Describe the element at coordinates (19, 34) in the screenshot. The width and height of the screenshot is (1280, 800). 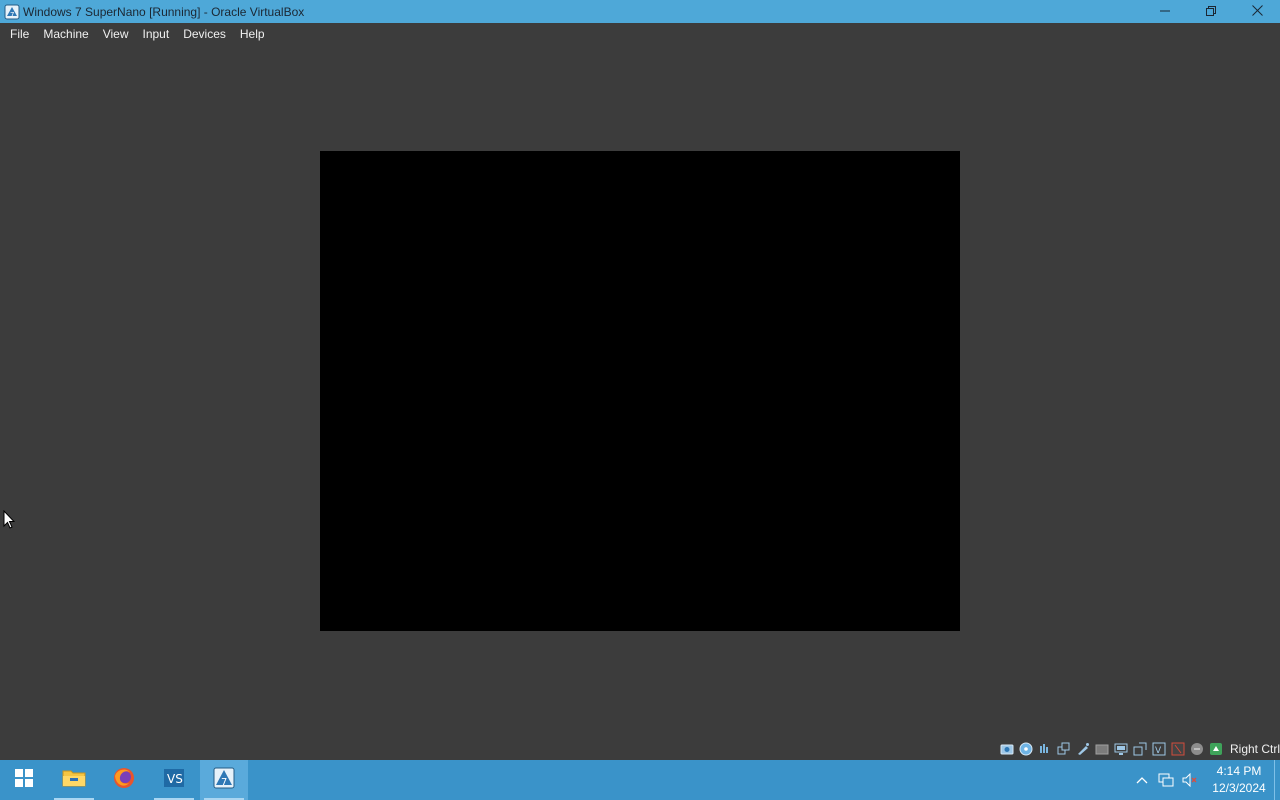
I see `menu-file: File` at that location.